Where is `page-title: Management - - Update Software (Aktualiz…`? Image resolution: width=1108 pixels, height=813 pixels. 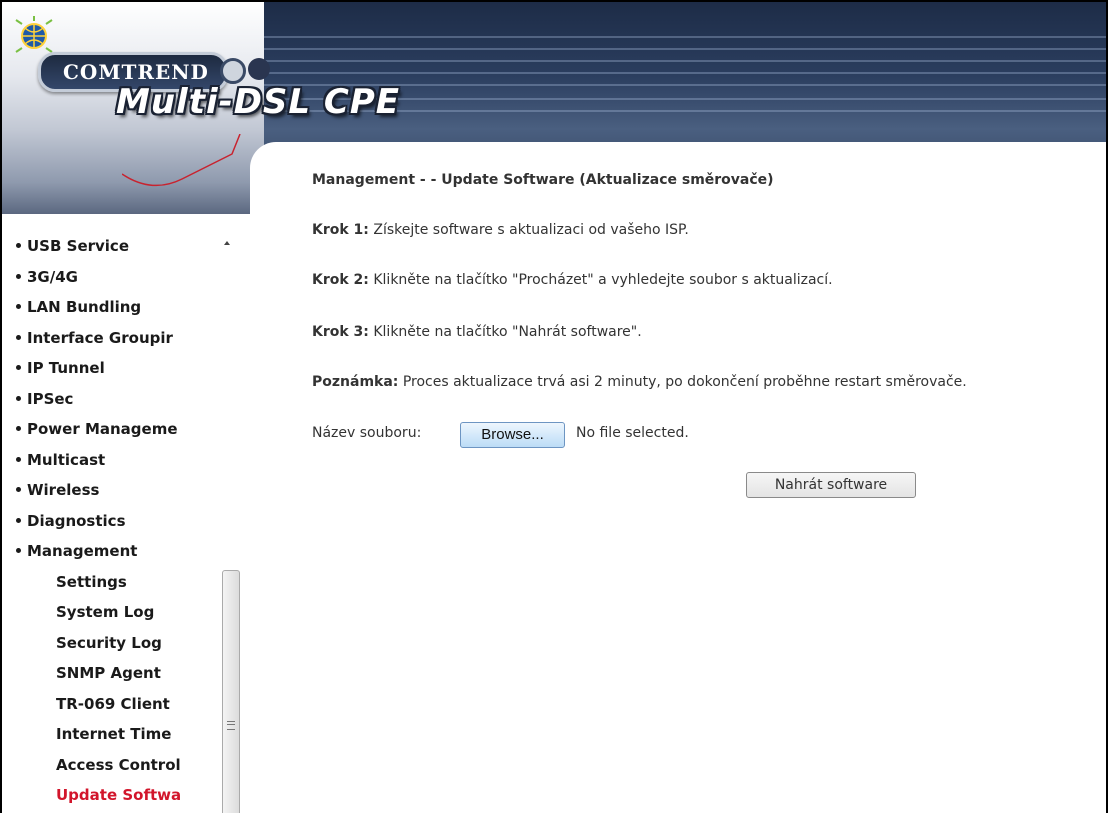 page-title: Management - - Update Software (Aktualiz… is located at coordinates (543, 180).